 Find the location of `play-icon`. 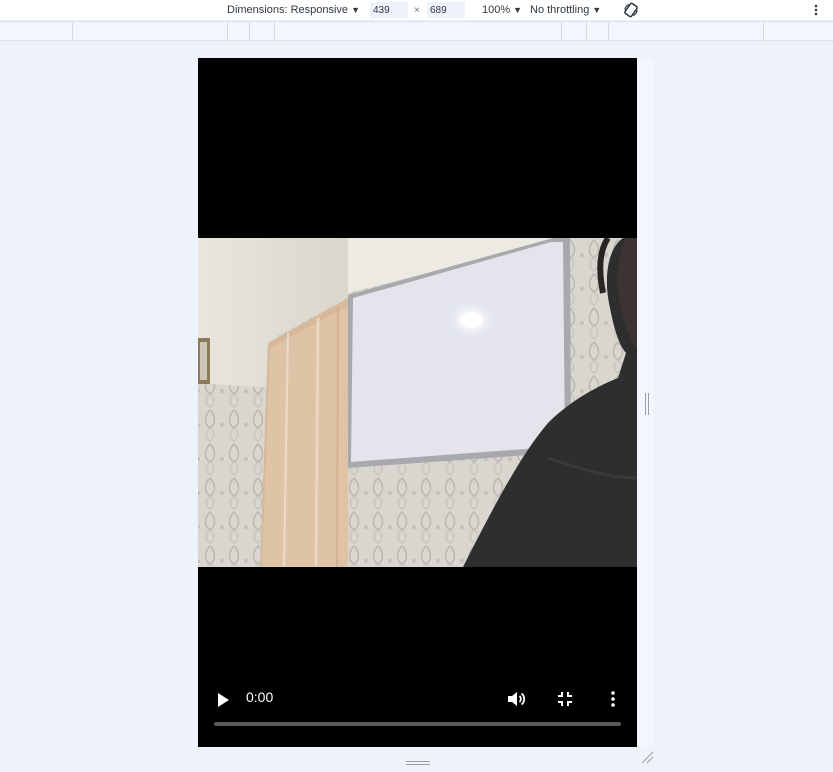

play-icon is located at coordinates (223, 700).